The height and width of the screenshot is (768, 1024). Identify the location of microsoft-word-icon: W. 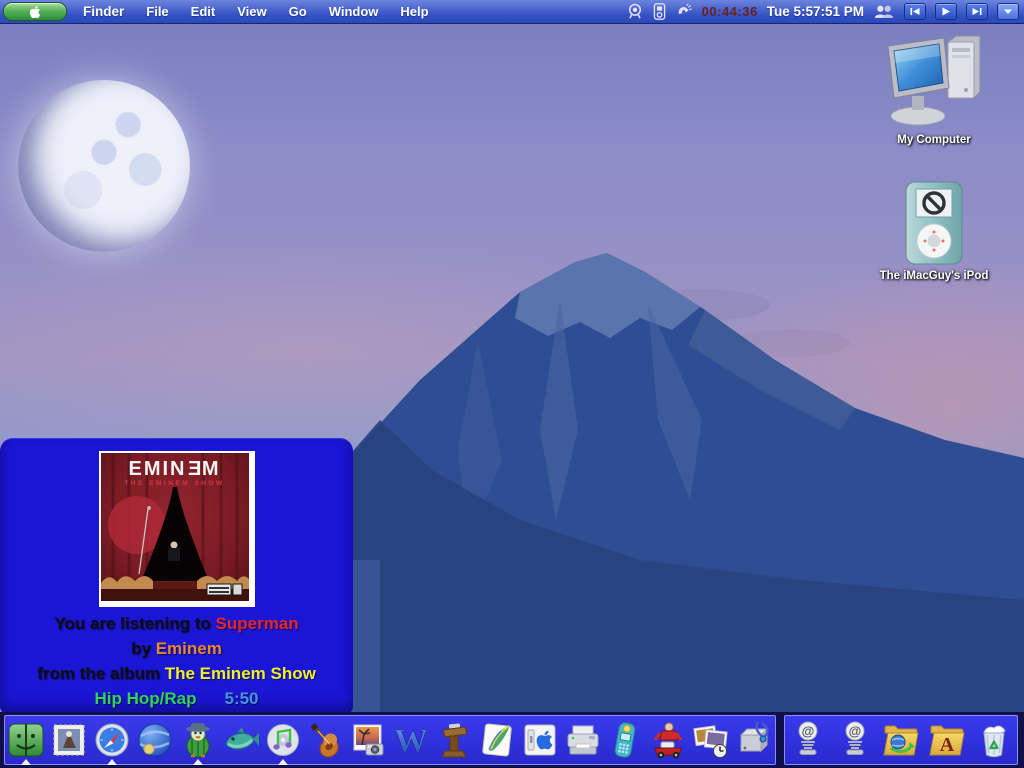
(411, 741).